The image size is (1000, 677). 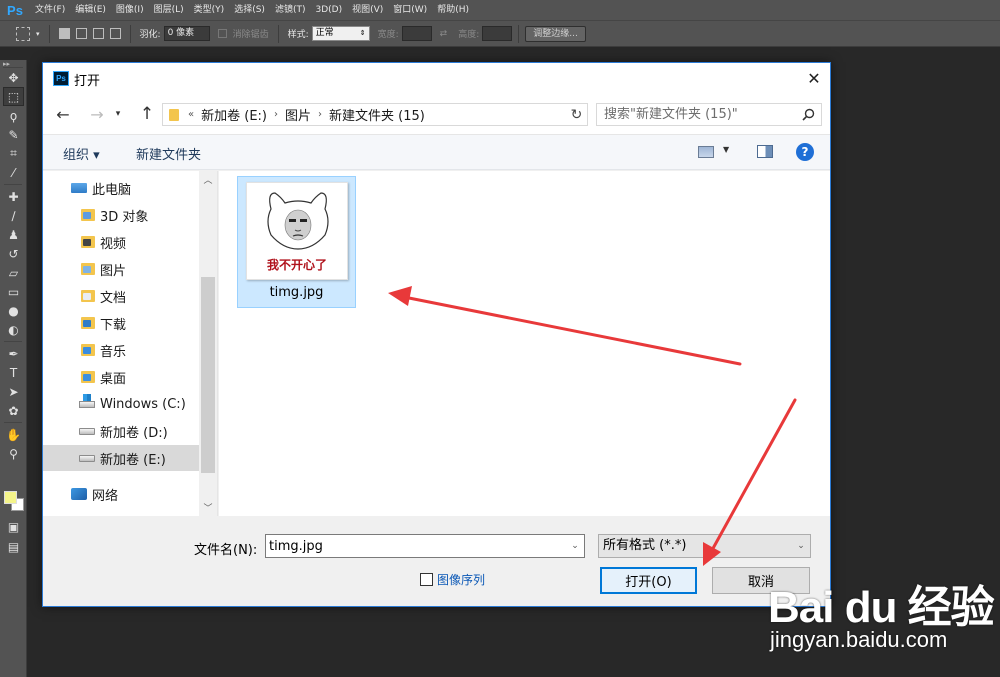 What do you see at coordinates (121, 215) in the screenshot?
I see `sidebar-item-3d-objects: 3D 对象` at bounding box center [121, 215].